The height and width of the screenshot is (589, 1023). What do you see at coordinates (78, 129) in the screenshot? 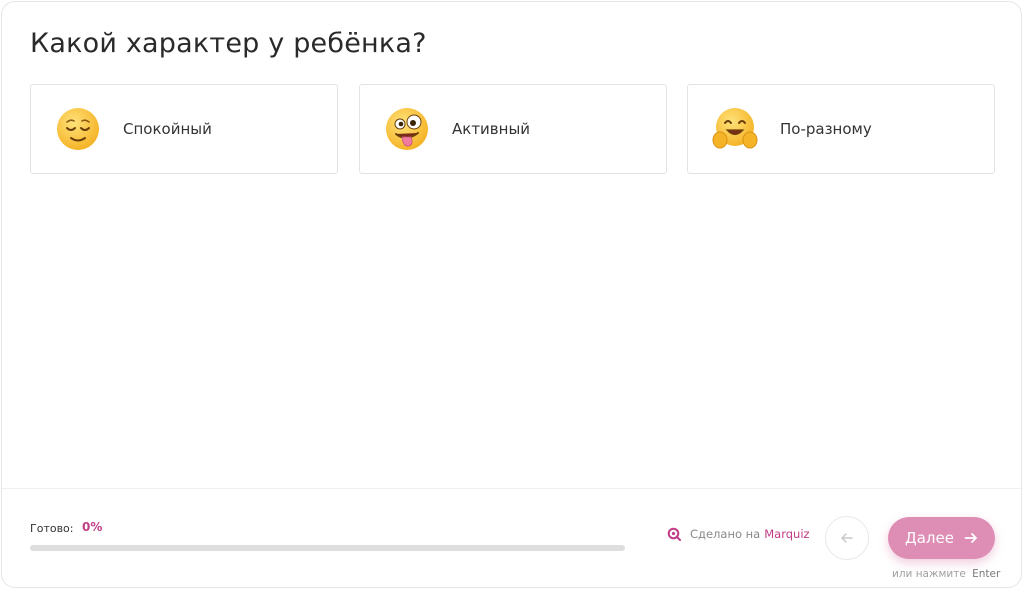
I see `relieved-face-icon` at bounding box center [78, 129].